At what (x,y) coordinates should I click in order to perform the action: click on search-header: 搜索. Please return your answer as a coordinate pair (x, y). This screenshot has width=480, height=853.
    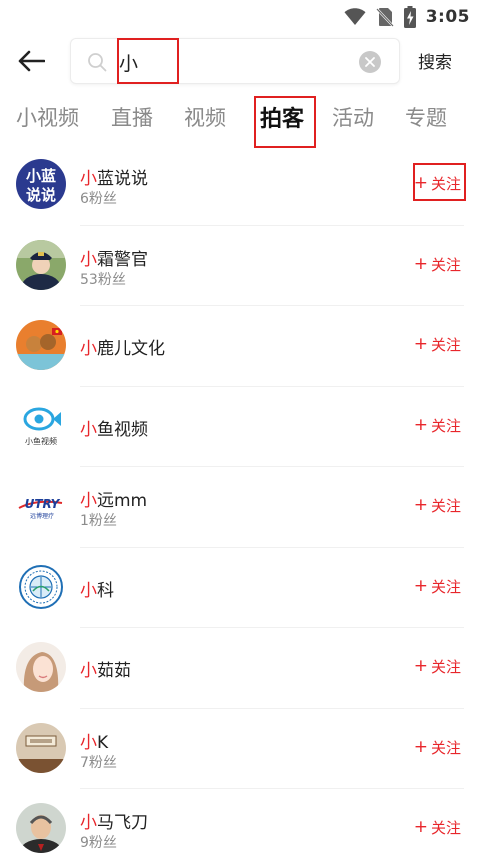
    Looking at the image, I should click on (240, 61).